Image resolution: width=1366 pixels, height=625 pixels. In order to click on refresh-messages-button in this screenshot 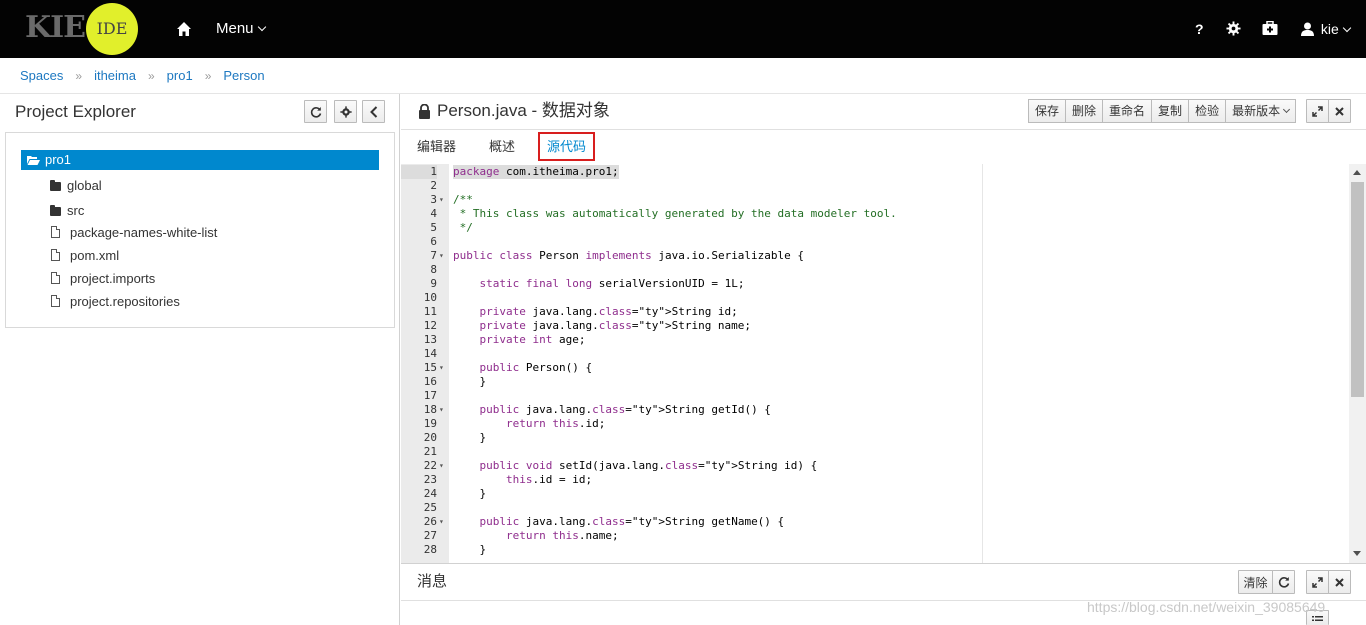, I will do `click(1283, 582)`.